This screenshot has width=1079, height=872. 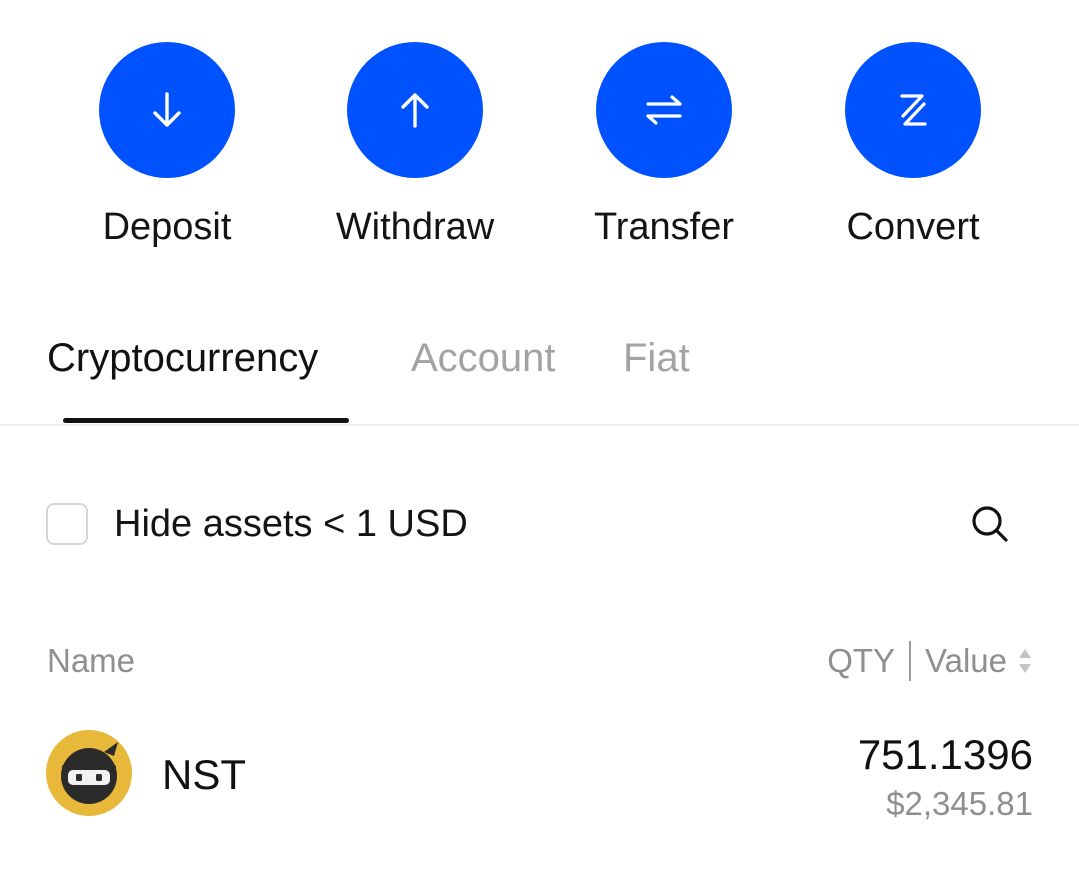 I want to click on transfer-circle, so click(x=664, y=110).